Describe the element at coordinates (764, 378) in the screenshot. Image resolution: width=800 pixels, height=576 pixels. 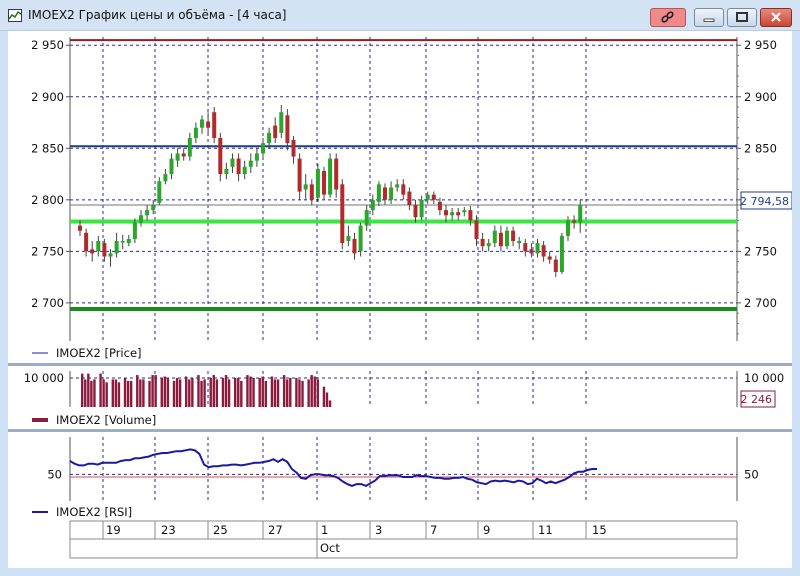
I see `volume-tick-label: 10 000` at that location.